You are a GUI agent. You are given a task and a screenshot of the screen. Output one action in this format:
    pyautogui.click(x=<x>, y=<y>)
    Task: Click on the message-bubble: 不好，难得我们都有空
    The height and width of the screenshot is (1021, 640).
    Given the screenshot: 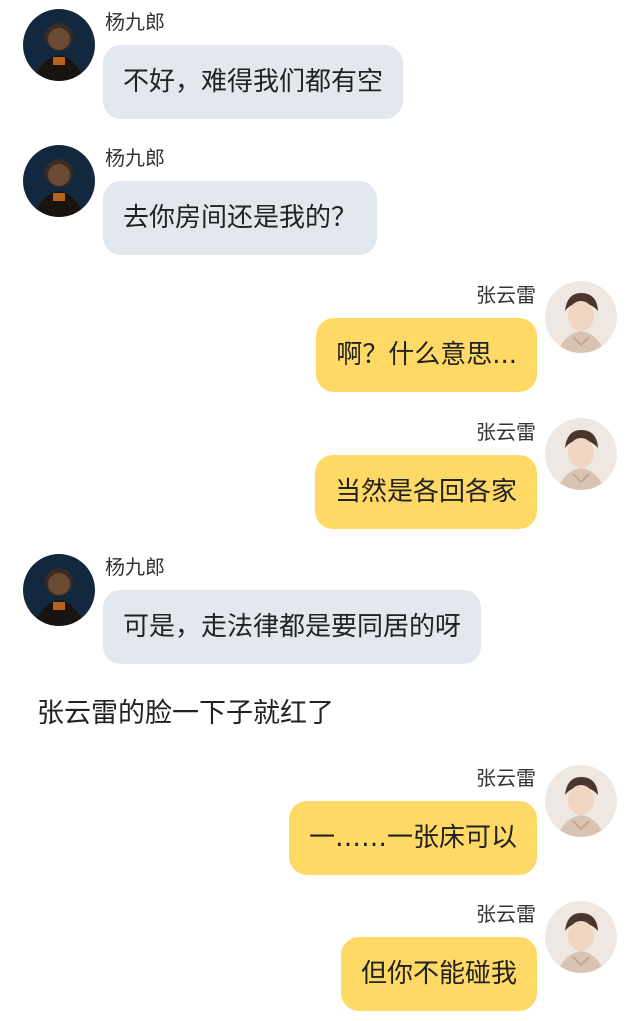 What is the action you would take?
    pyautogui.click(x=253, y=82)
    